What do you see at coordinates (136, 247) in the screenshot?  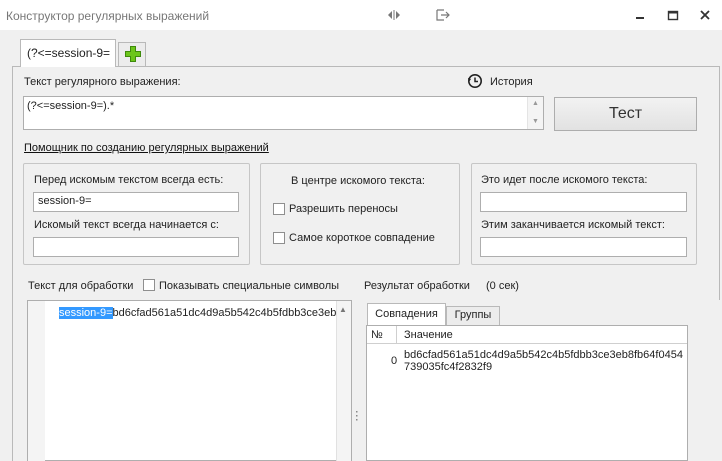 I see `starts-input` at bounding box center [136, 247].